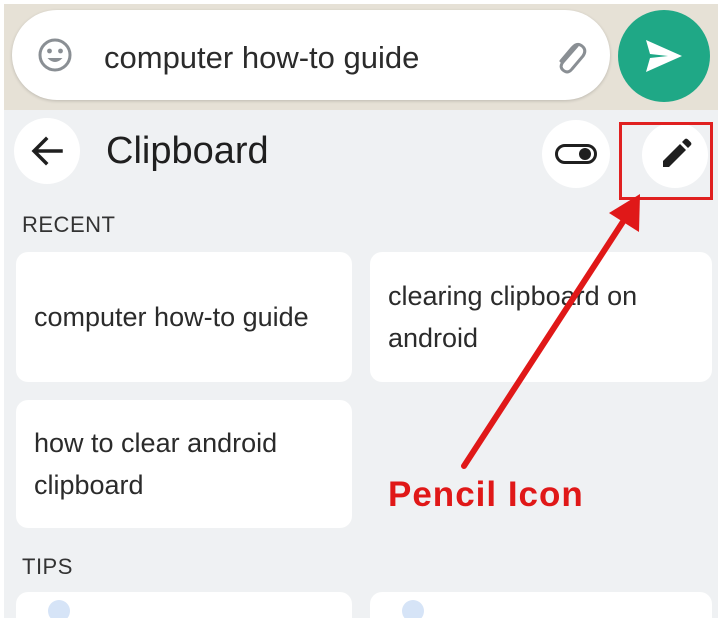 This screenshot has height=622, width=722. I want to click on clipboard-item: how to clear android clipboard, so click(184, 464).